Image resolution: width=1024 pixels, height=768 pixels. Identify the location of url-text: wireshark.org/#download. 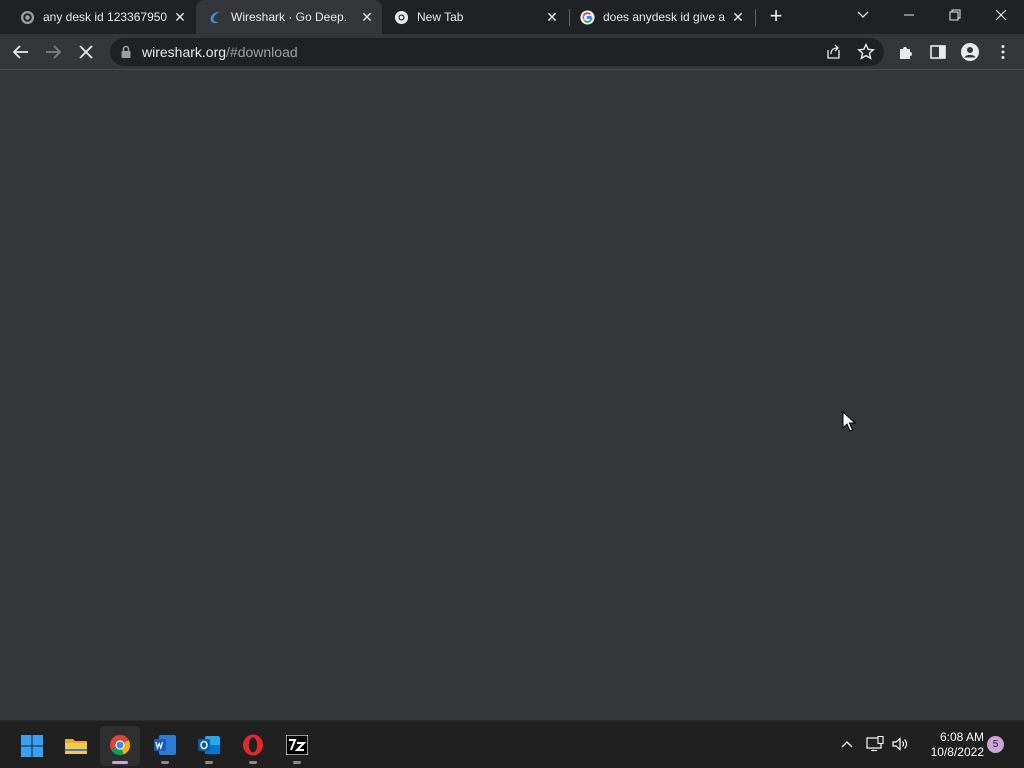
(220, 52).